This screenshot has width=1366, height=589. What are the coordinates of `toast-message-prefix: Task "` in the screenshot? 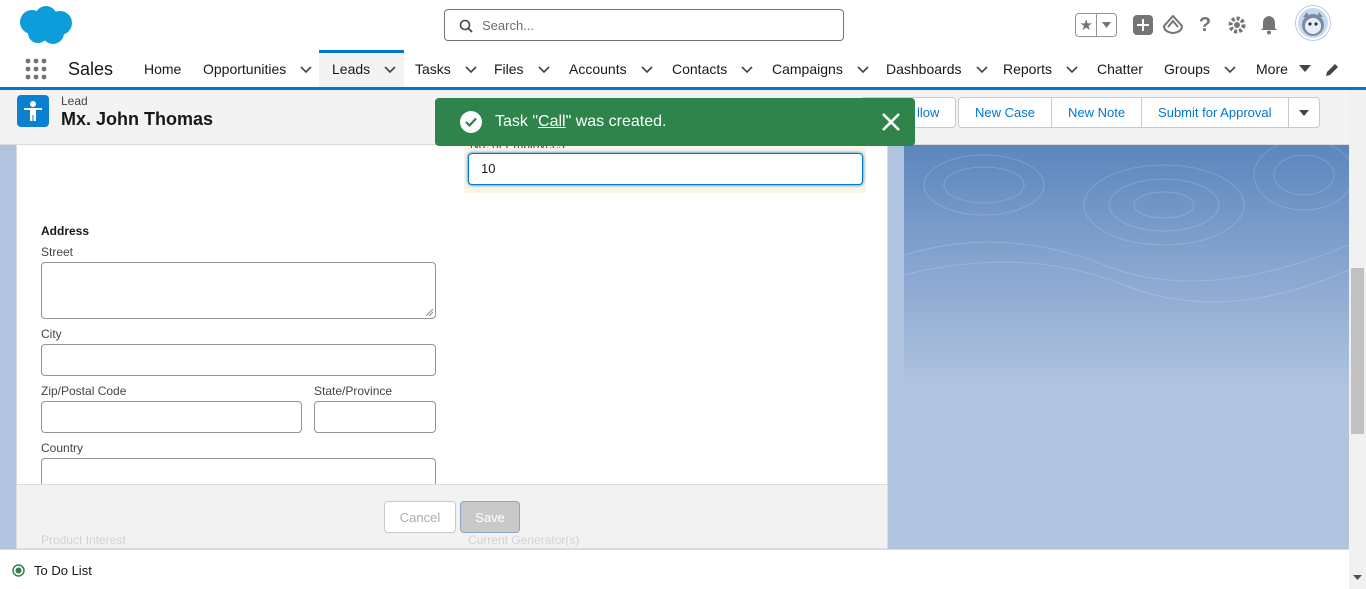 It's located at (517, 121).